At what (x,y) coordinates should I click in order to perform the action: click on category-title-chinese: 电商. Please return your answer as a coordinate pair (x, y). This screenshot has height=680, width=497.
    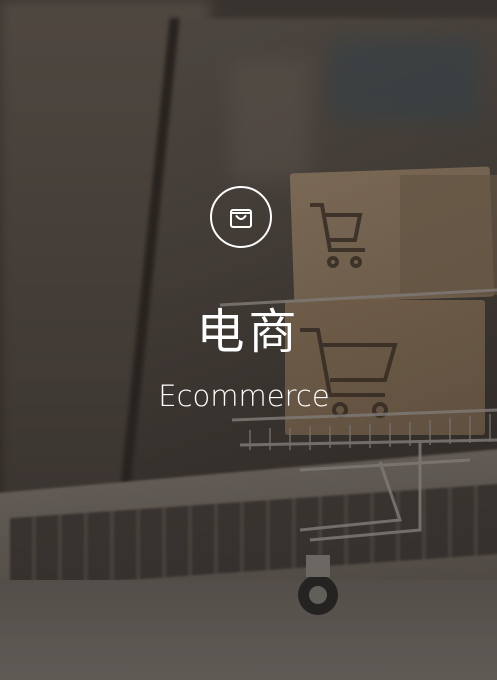
    Looking at the image, I should click on (248, 332).